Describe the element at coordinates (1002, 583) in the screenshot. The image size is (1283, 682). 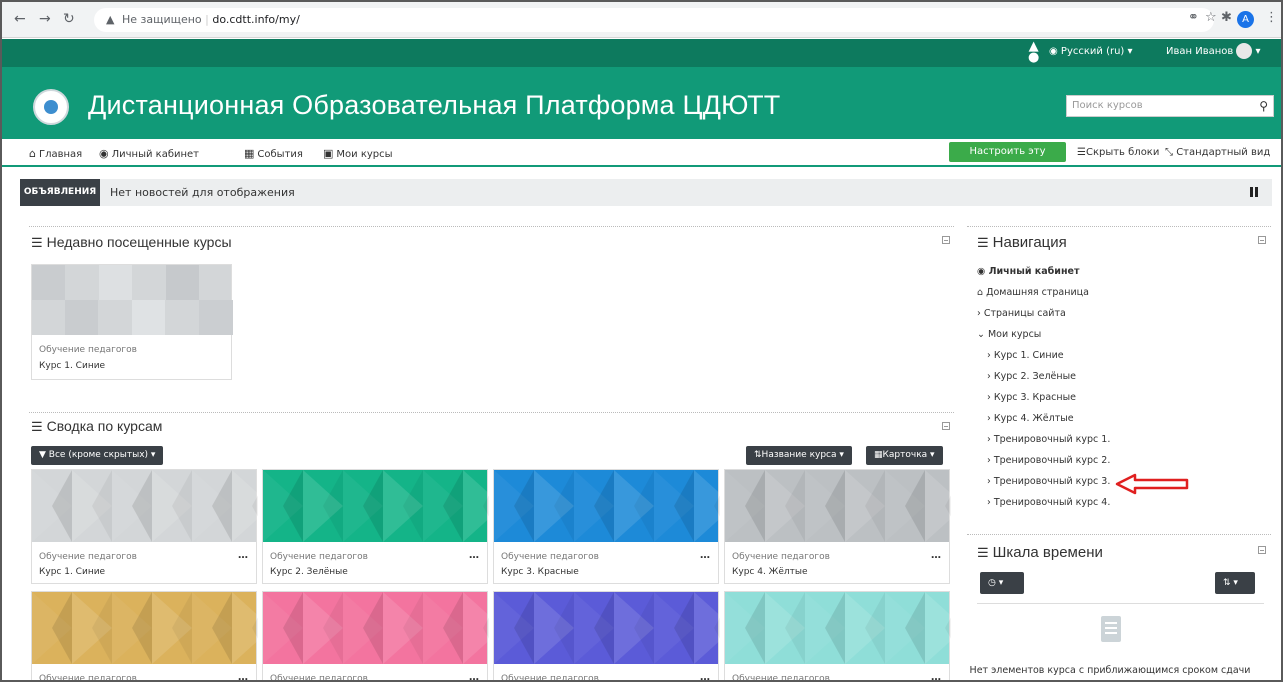
I see `timeline-filter-button: ◷ ▾` at that location.